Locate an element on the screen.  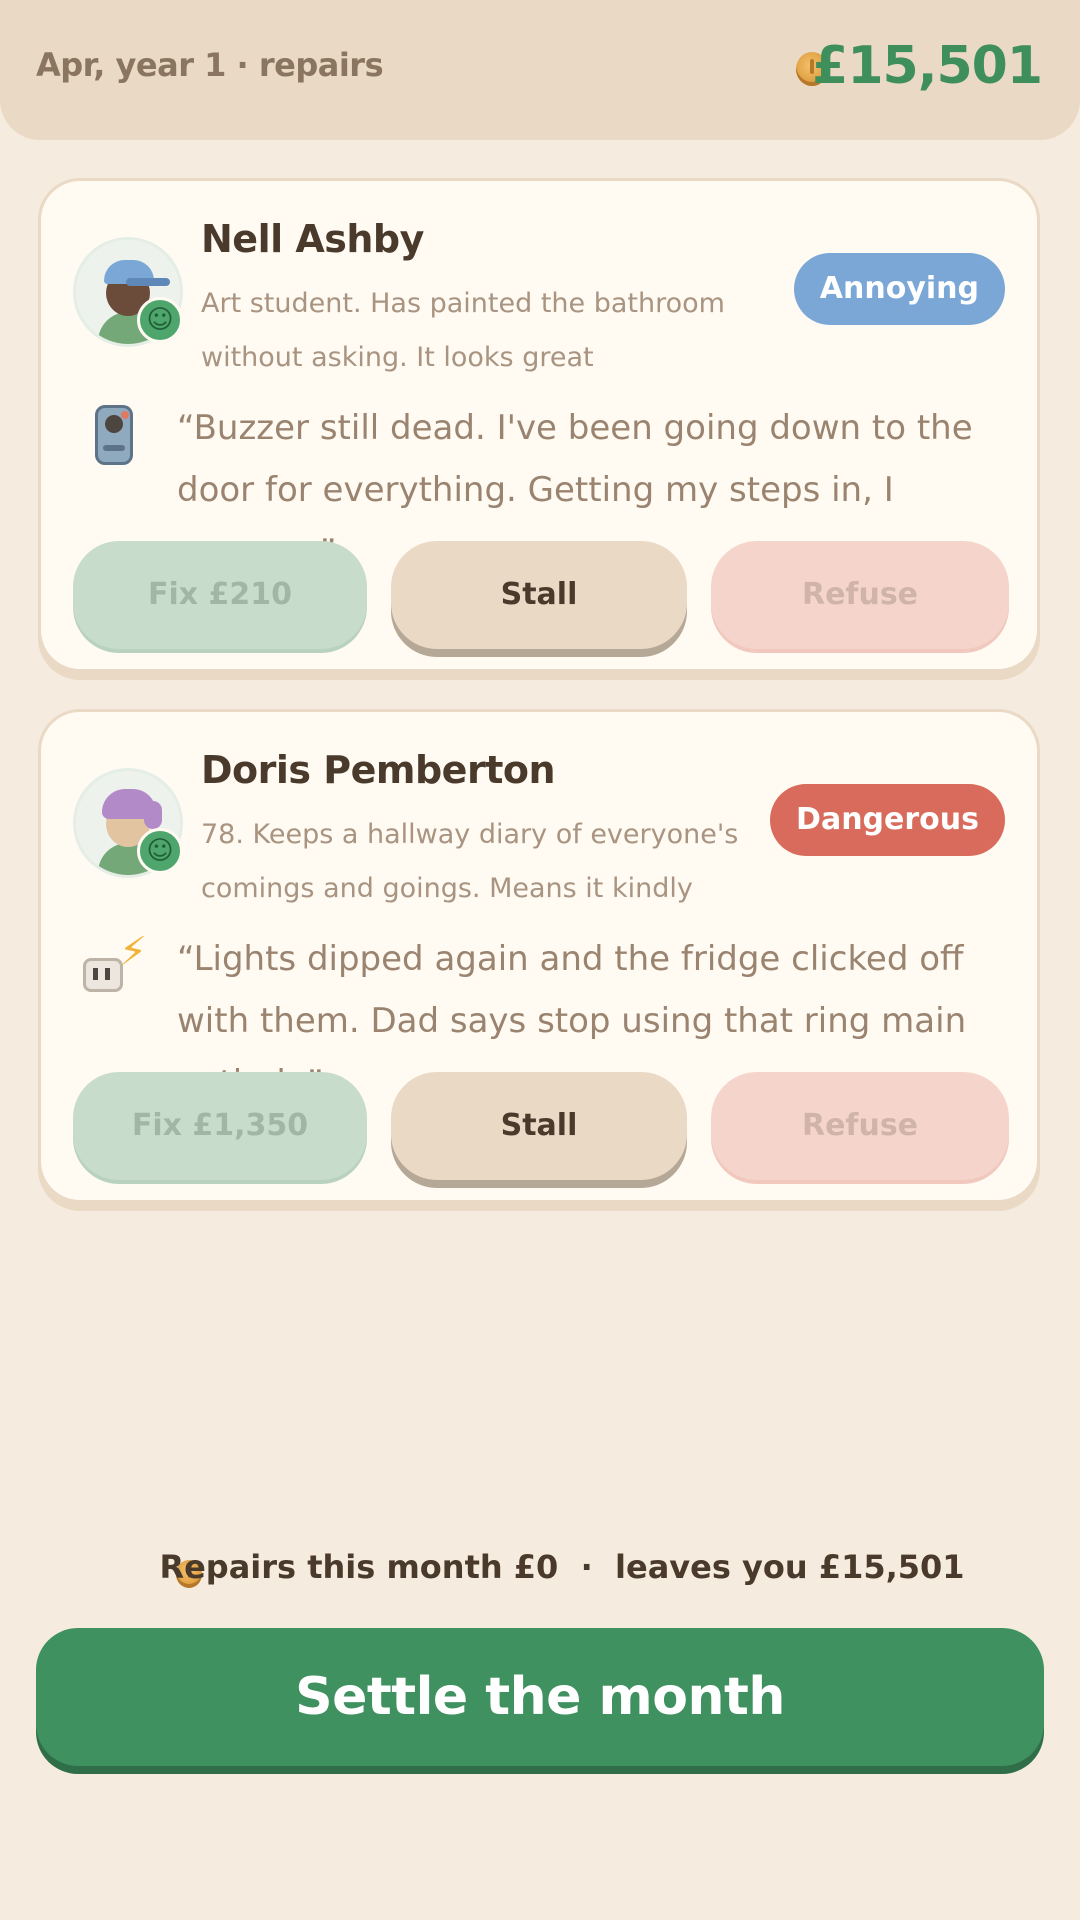
tenant-status-badge: Dangerous is located at coordinates (887, 820).